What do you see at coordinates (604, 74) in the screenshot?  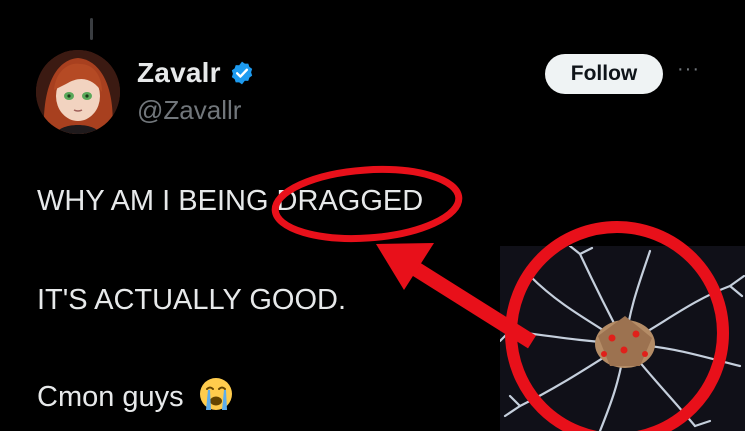 I see `follow-button: Follow` at bounding box center [604, 74].